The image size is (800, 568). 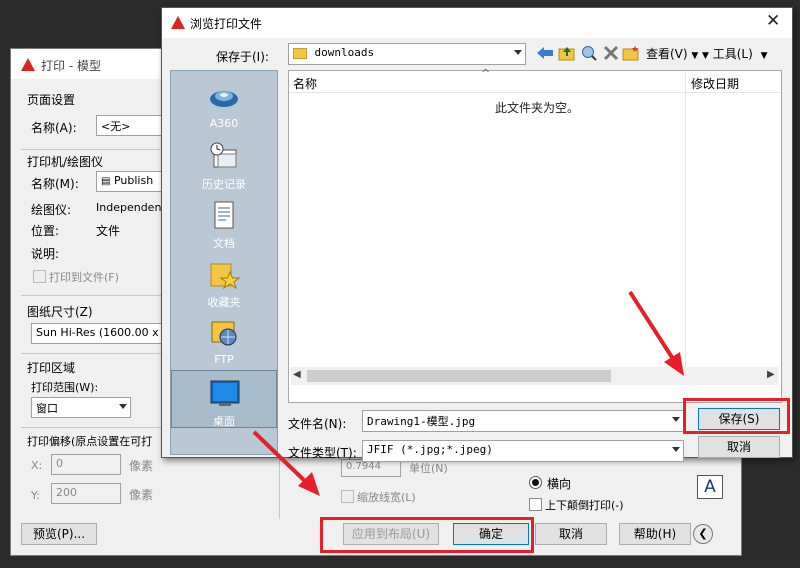 What do you see at coordinates (523, 421) in the screenshot?
I see `filename-input: Drawing1-模型.jpg` at bounding box center [523, 421].